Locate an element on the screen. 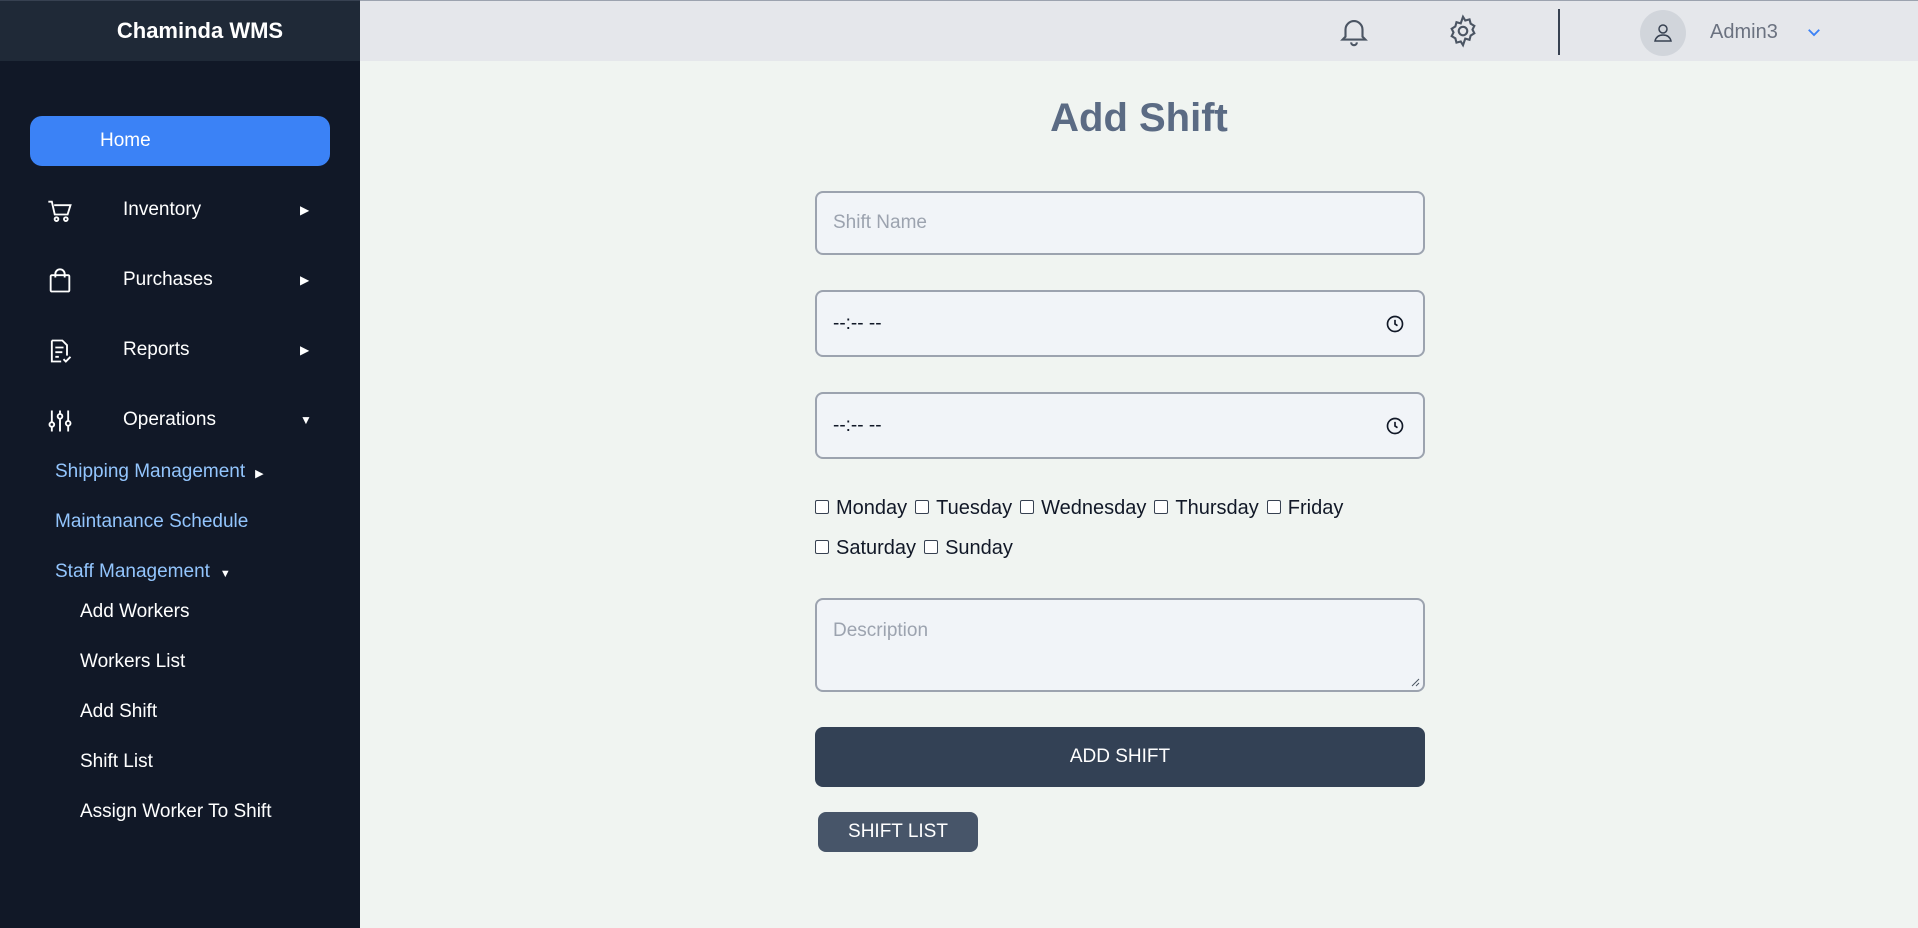  sidebar-item-label: Purchases is located at coordinates (168, 279).